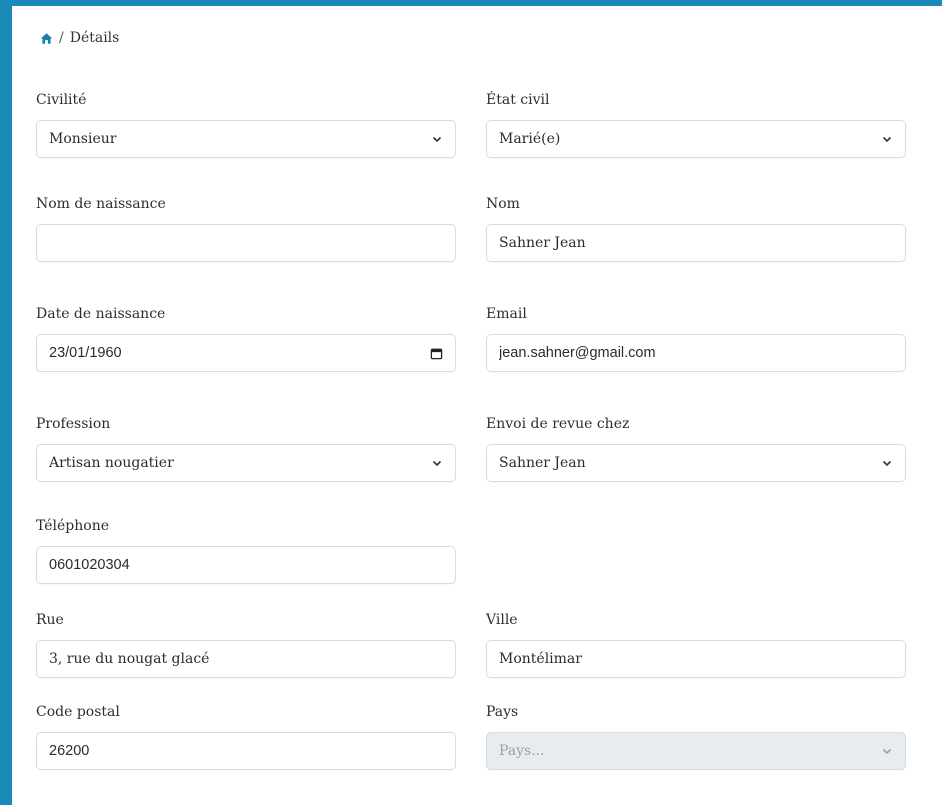 Image resolution: width=942 pixels, height=805 pixels. What do you see at coordinates (577, 353) in the screenshot?
I see `email-value: jean.sahner@gmail.com` at bounding box center [577, 353].